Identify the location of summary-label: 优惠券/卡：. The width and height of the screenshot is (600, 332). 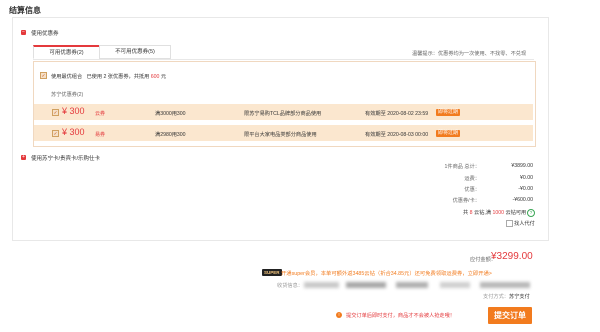
(466, 201).